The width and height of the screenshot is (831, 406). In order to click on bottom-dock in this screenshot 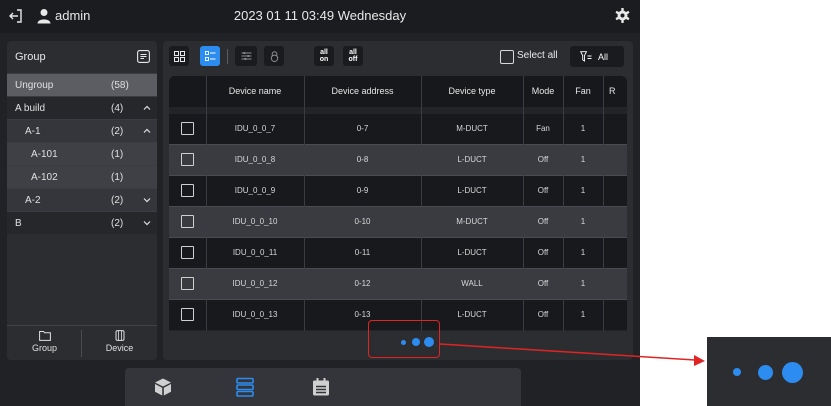, I will do `click(323, 387)`.